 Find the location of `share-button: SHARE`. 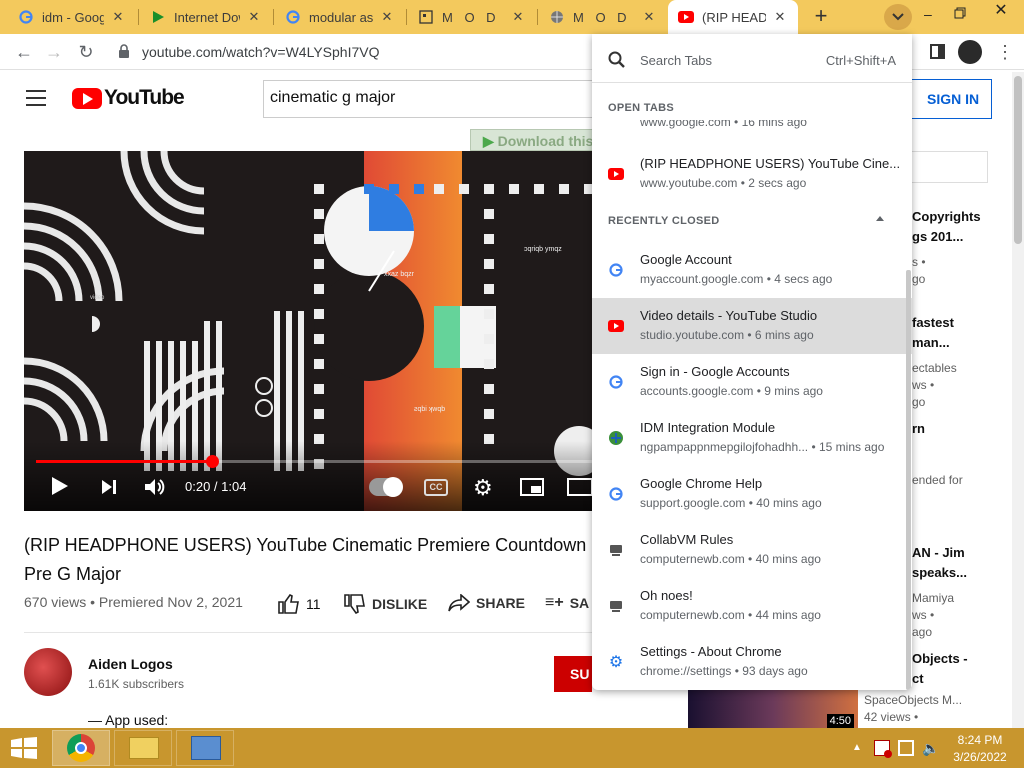

share-button: SHARE is located at coordinates (486, 603).